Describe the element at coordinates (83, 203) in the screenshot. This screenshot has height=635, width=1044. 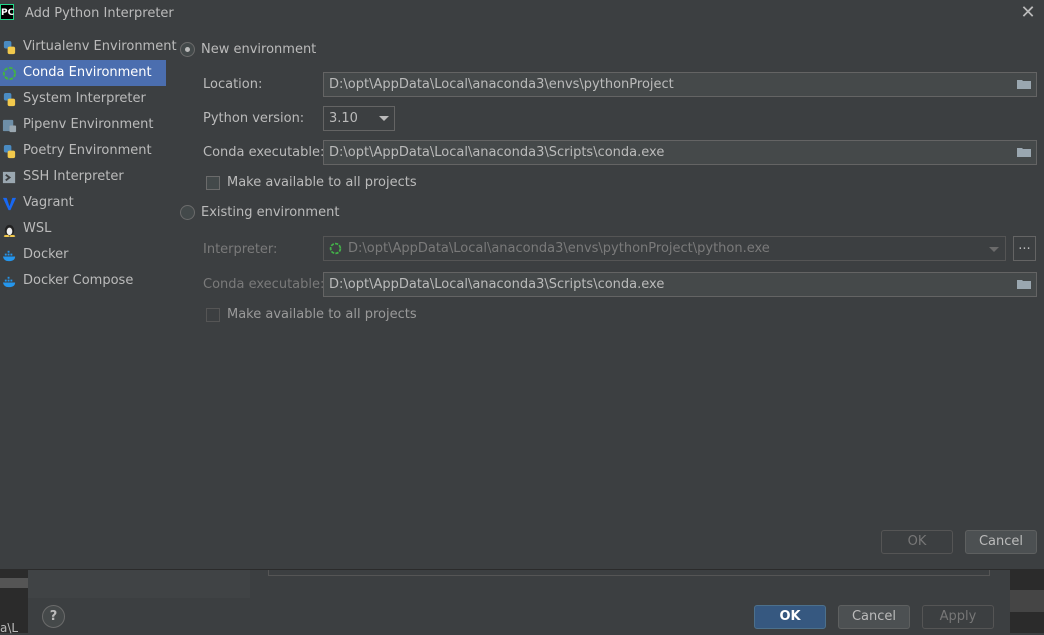
I see `sidebar-item-vagrant: Vagrant` at that location.